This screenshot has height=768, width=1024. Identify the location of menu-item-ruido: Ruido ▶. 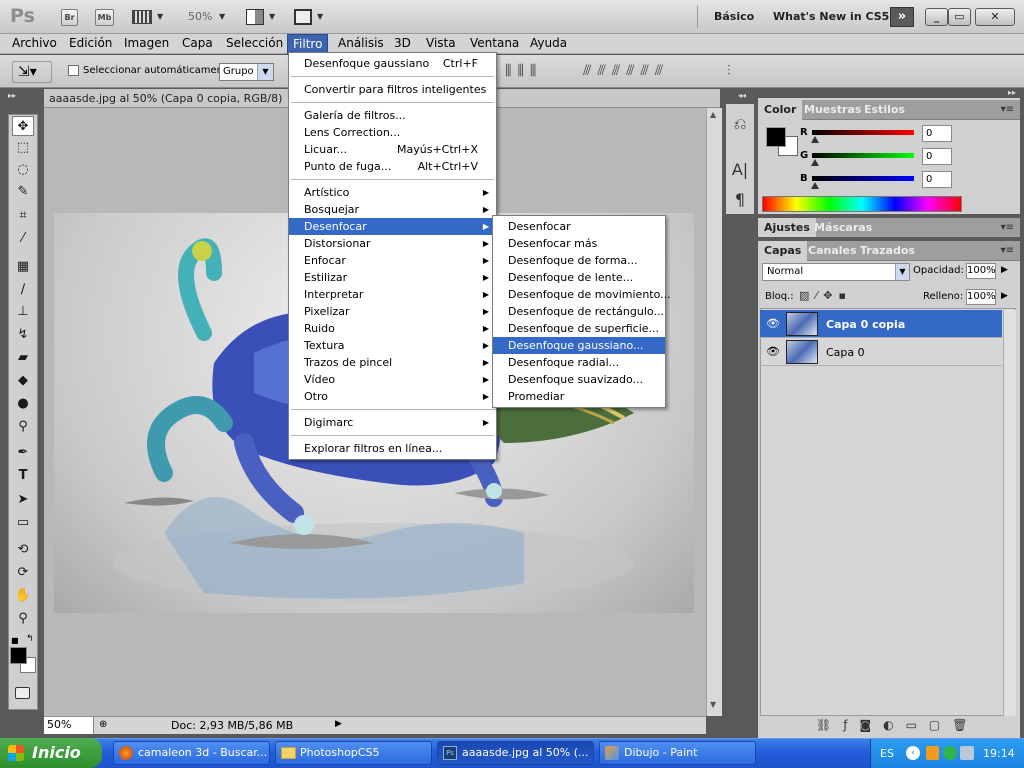
(392, 328).